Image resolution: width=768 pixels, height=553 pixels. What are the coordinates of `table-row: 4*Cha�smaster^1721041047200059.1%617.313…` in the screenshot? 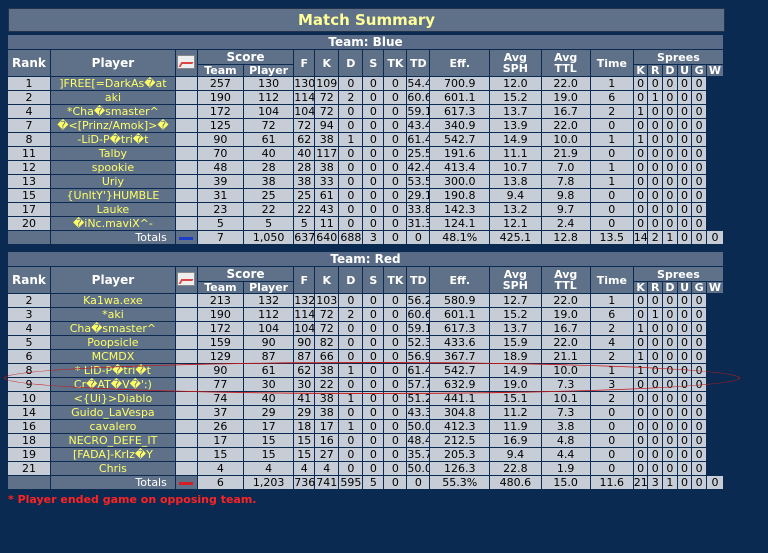 It's located at (365, 111).